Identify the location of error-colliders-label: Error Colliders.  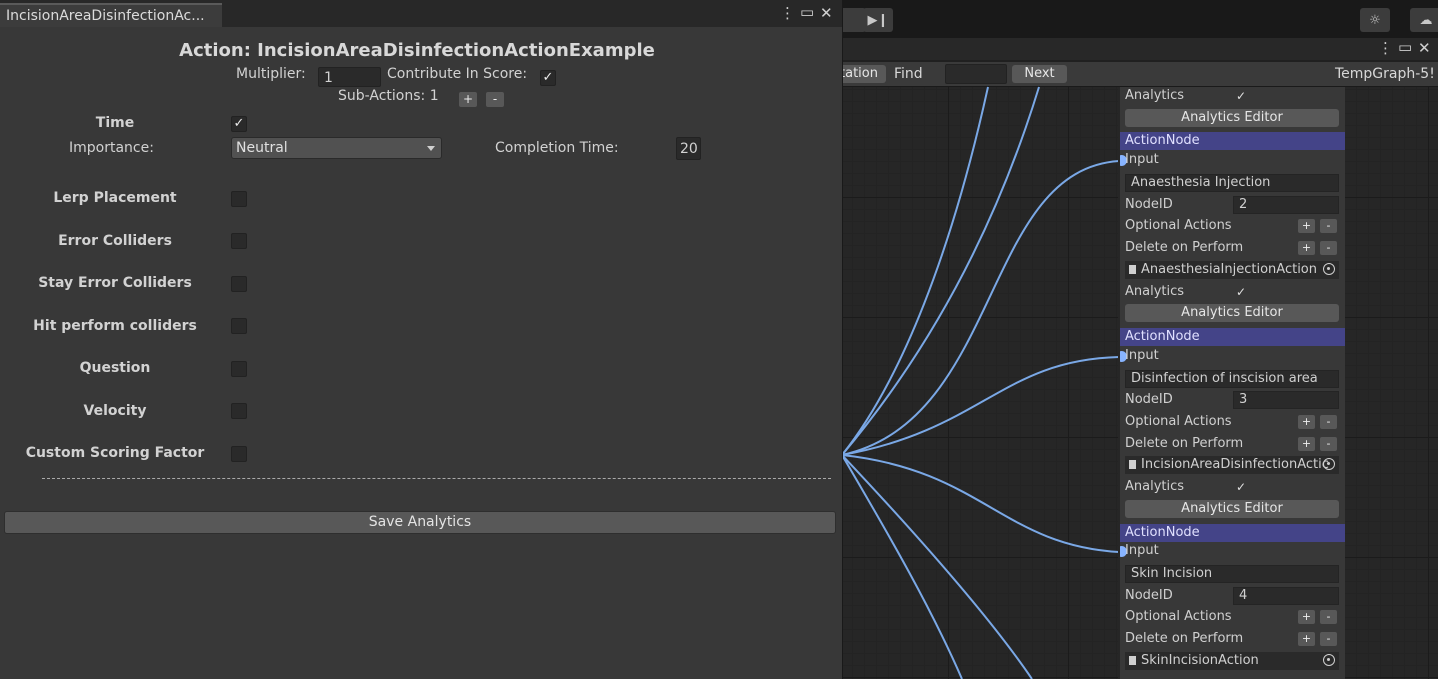
(115, 241).